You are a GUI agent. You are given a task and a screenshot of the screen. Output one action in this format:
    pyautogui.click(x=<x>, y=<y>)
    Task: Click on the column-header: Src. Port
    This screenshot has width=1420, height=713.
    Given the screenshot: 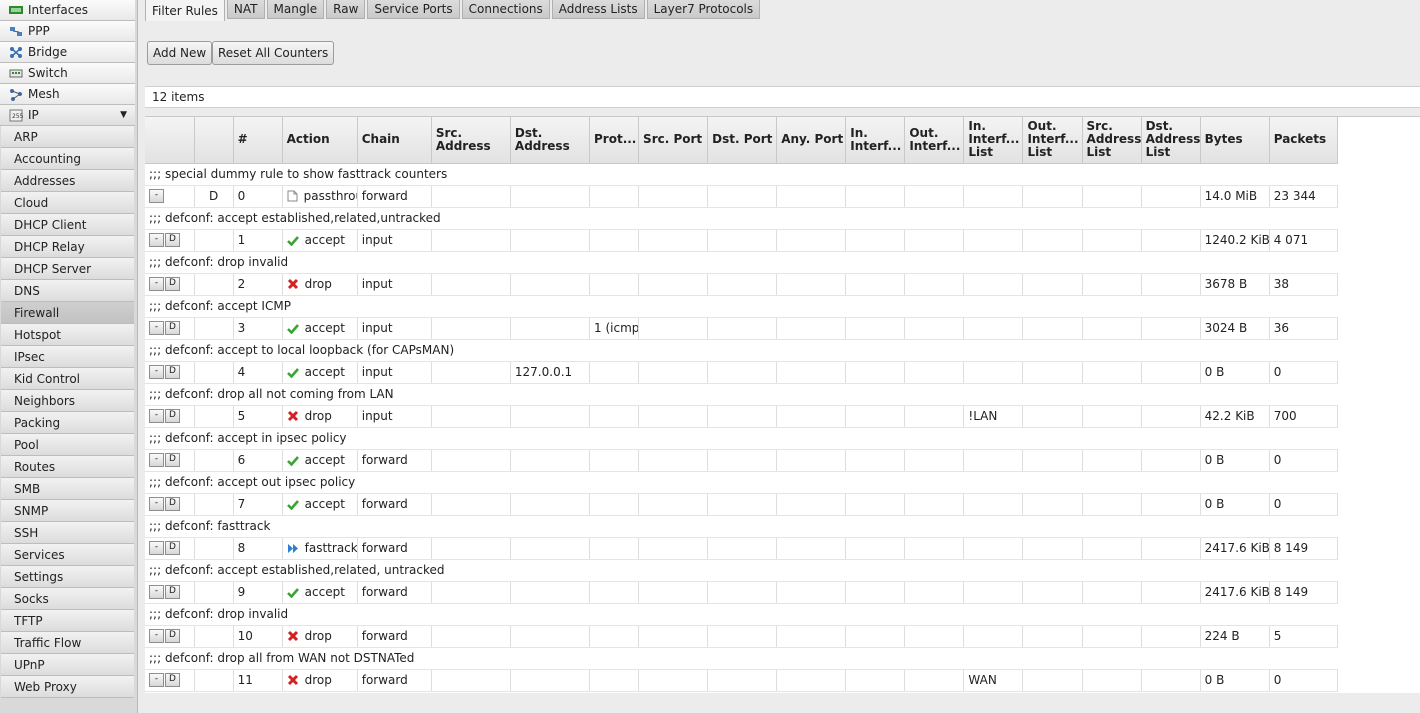 What is the action you would take?
    pyautogui.click(x=673, y=140)
    